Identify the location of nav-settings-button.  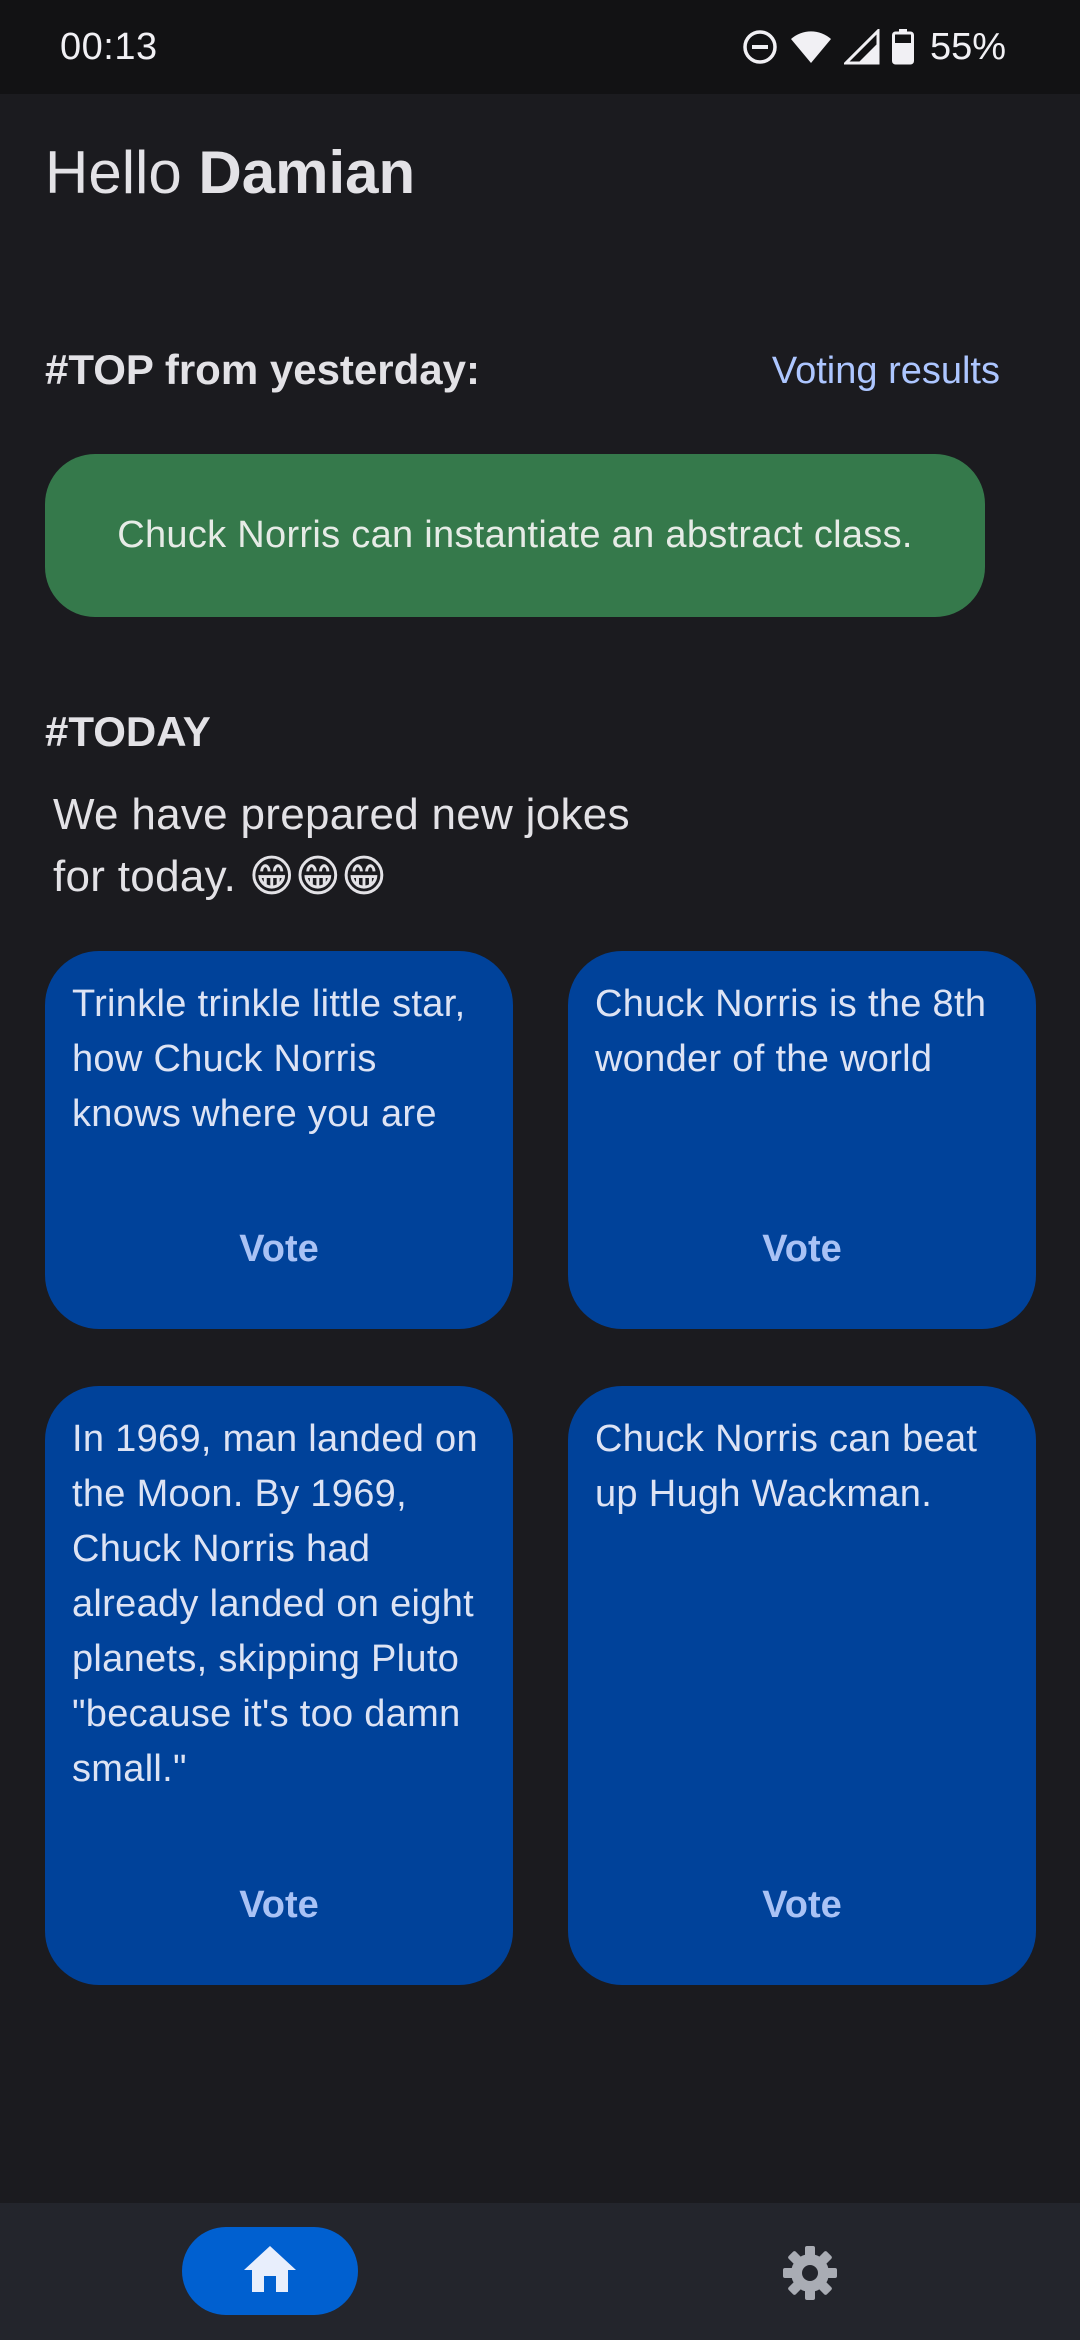
(810, 2275).